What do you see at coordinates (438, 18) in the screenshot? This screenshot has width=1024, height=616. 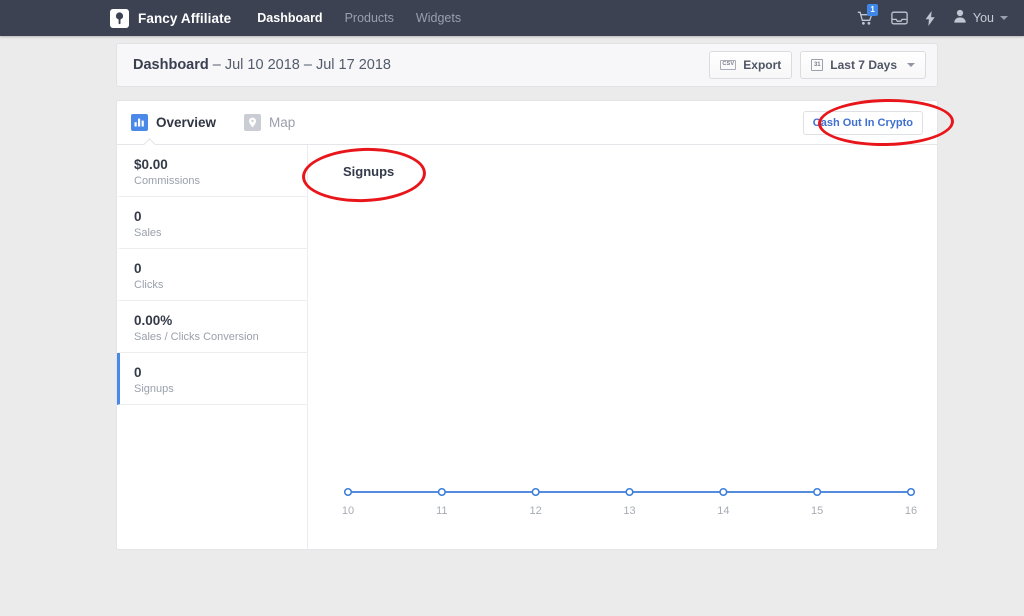 I see `nav-link-widgets: Widgets` at bounding box center [438, 18].